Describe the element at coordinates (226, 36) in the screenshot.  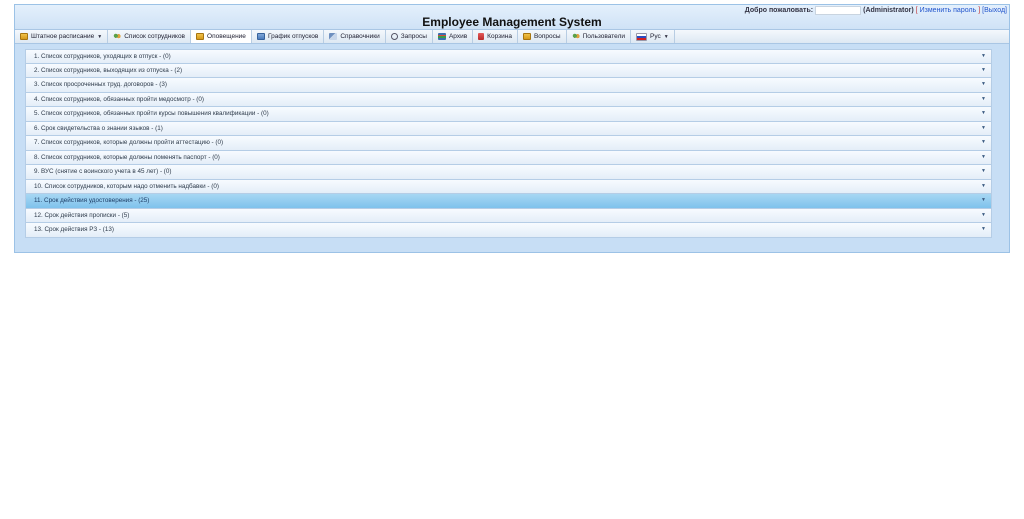
I see `menu-label: Оповещение` at that location.